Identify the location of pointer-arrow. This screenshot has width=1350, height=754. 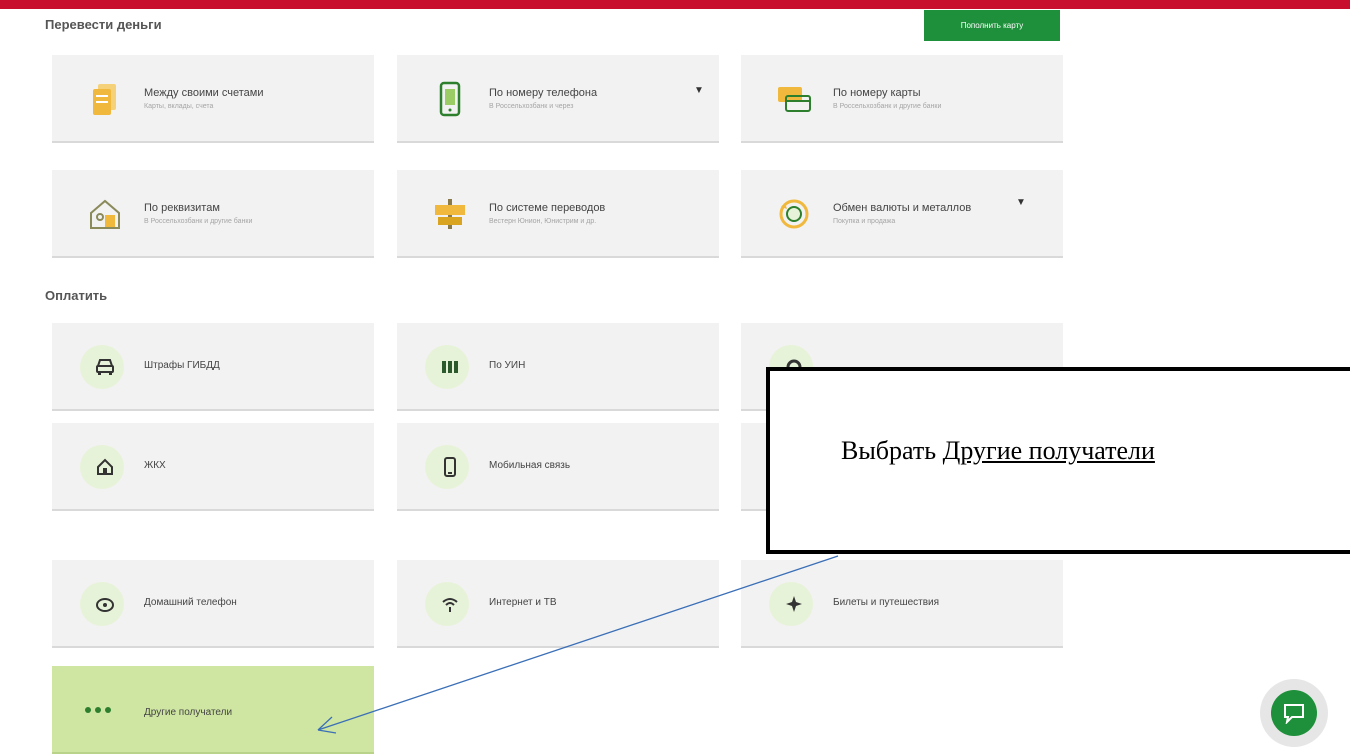
(578, 644).